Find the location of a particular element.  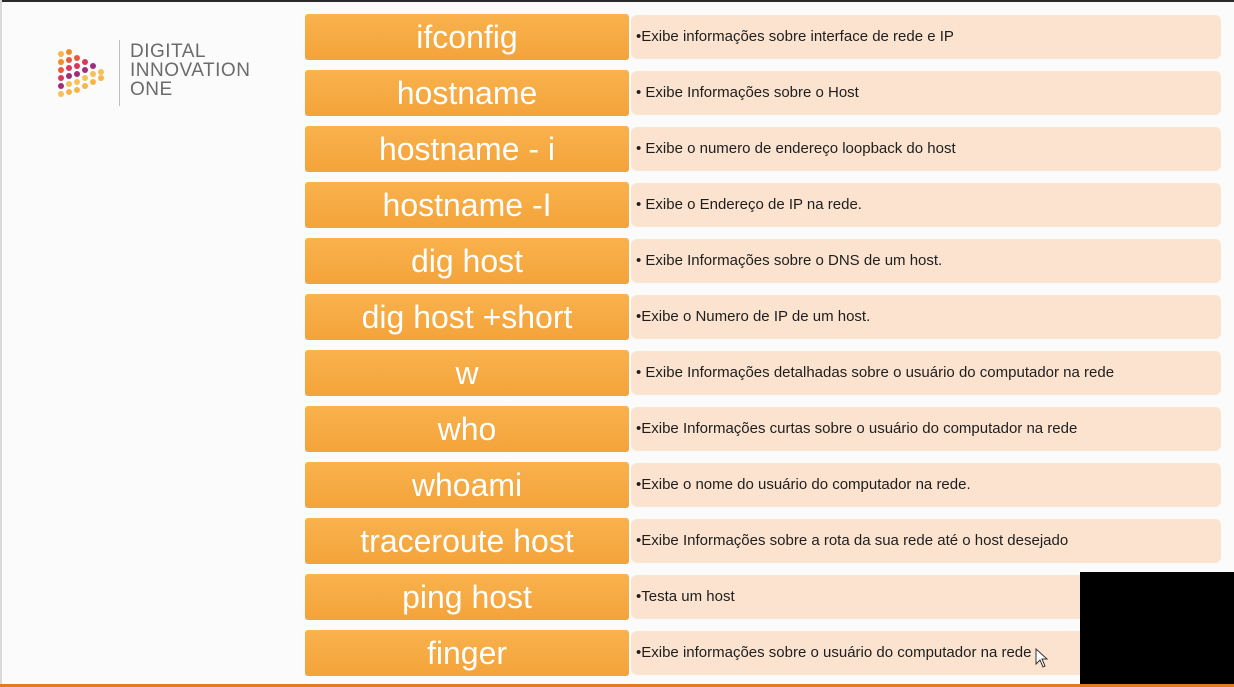

command-name: who is located at coordinates (467, 429).